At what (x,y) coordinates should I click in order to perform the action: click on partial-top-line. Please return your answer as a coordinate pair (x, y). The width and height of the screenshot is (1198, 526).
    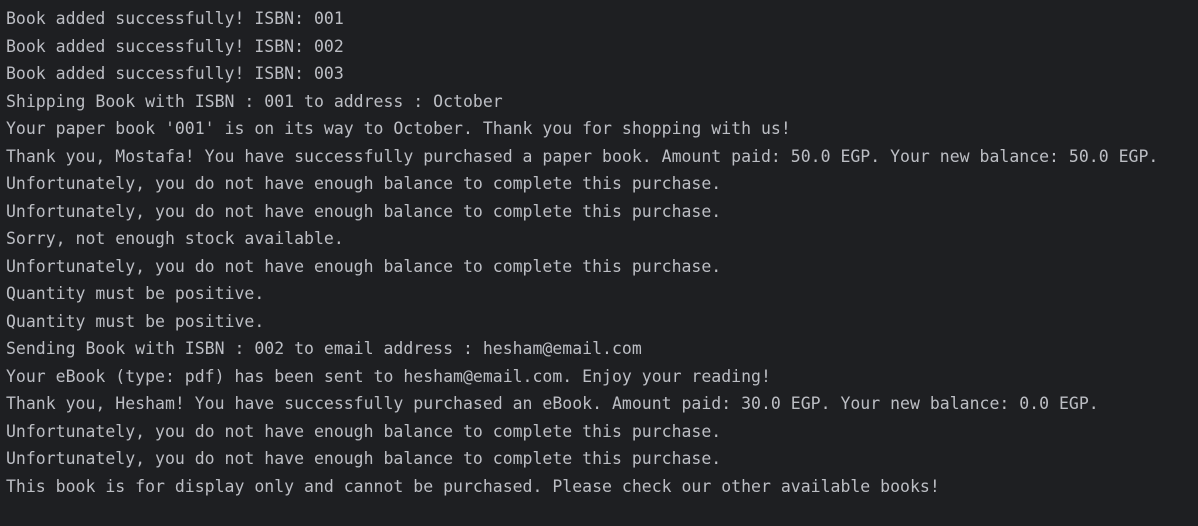
    Looking at the image, I should click on (343, 1).